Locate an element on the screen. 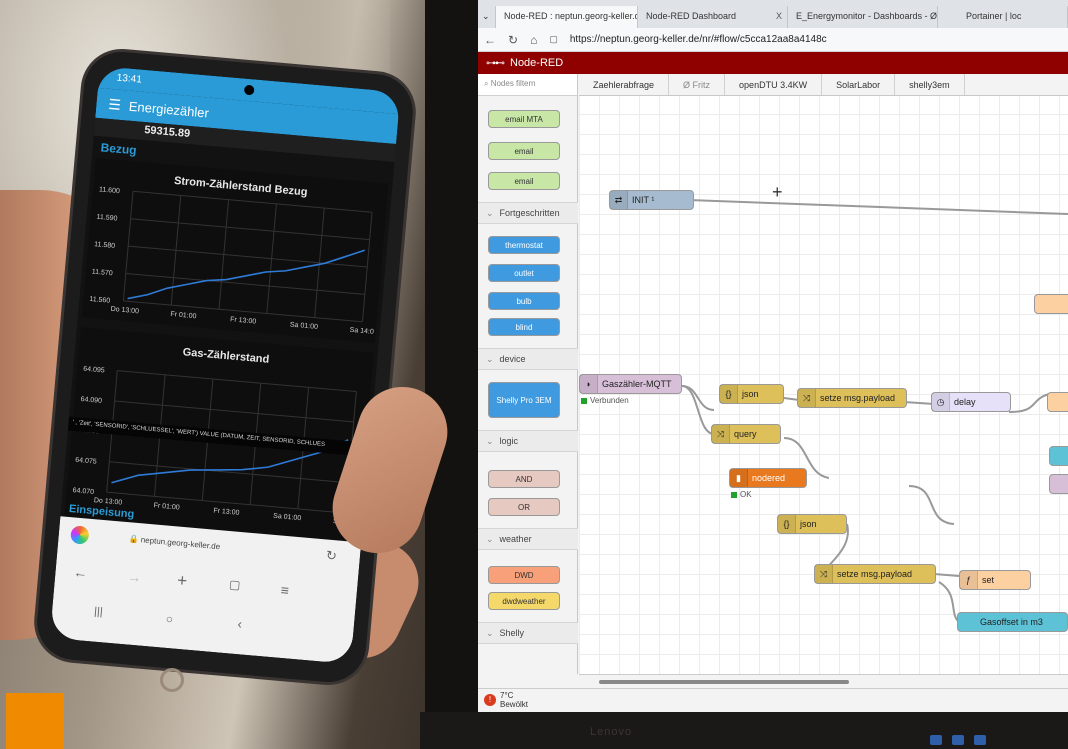  db-status: OK is located at coordinates (741, 494).